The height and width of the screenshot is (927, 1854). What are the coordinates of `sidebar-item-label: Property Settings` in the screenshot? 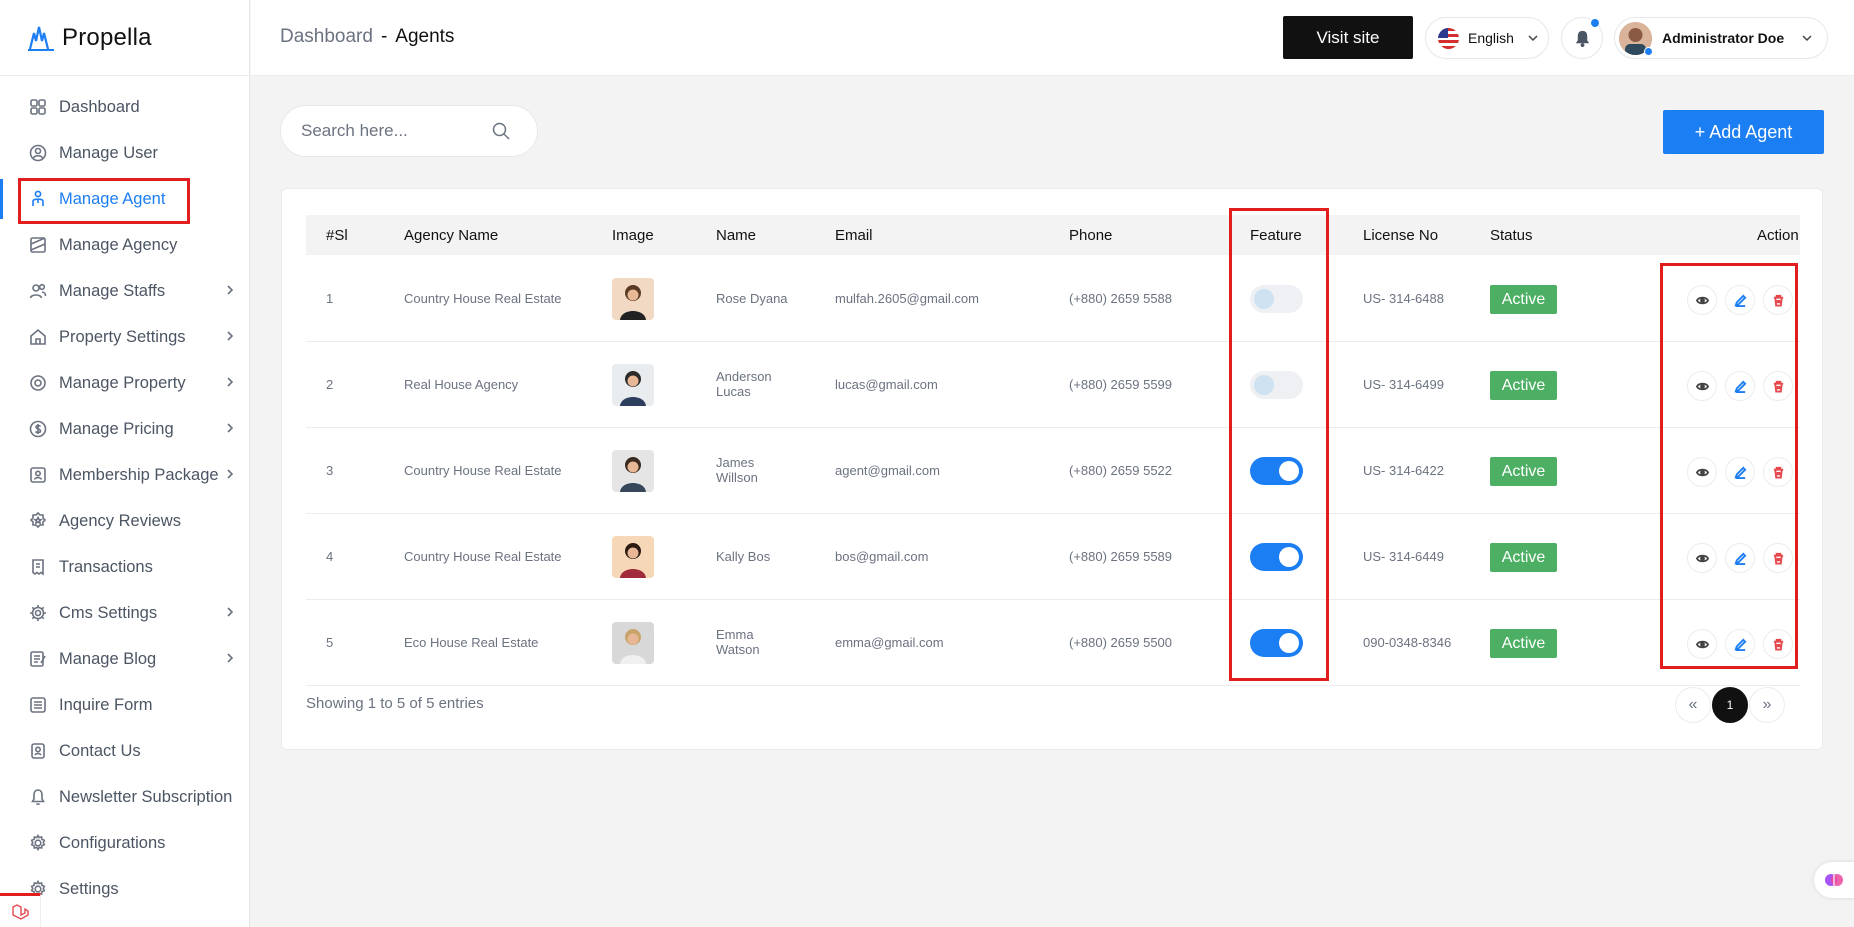 It's located at (122, 336).